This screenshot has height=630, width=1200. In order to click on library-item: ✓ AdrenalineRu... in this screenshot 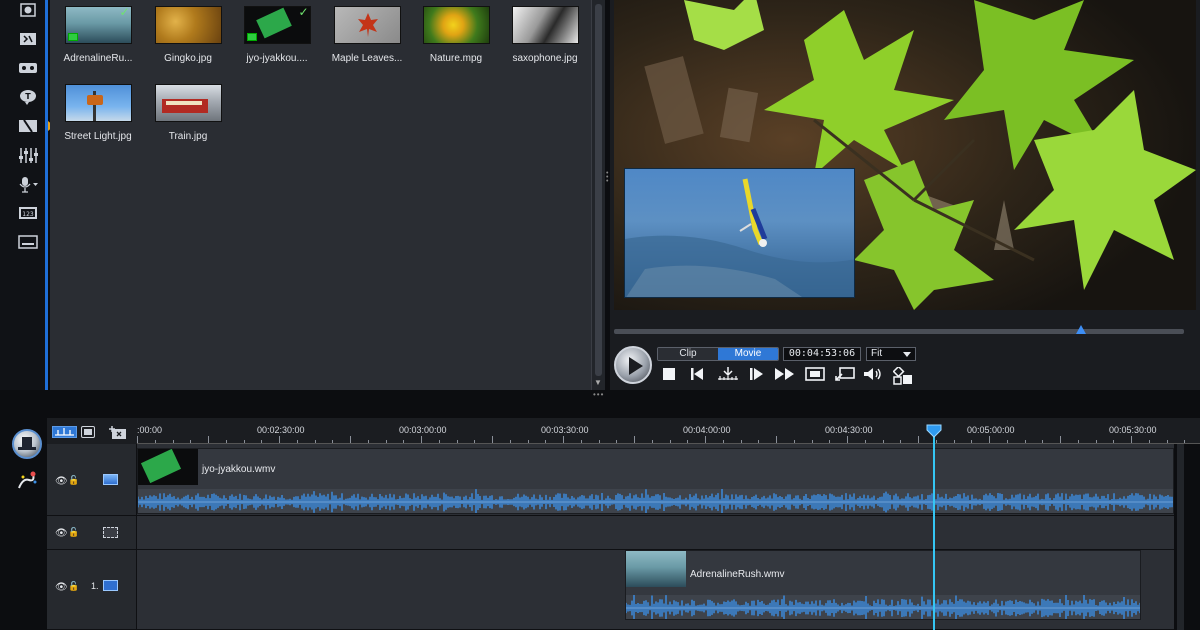, I will do `click(98, 32)`.